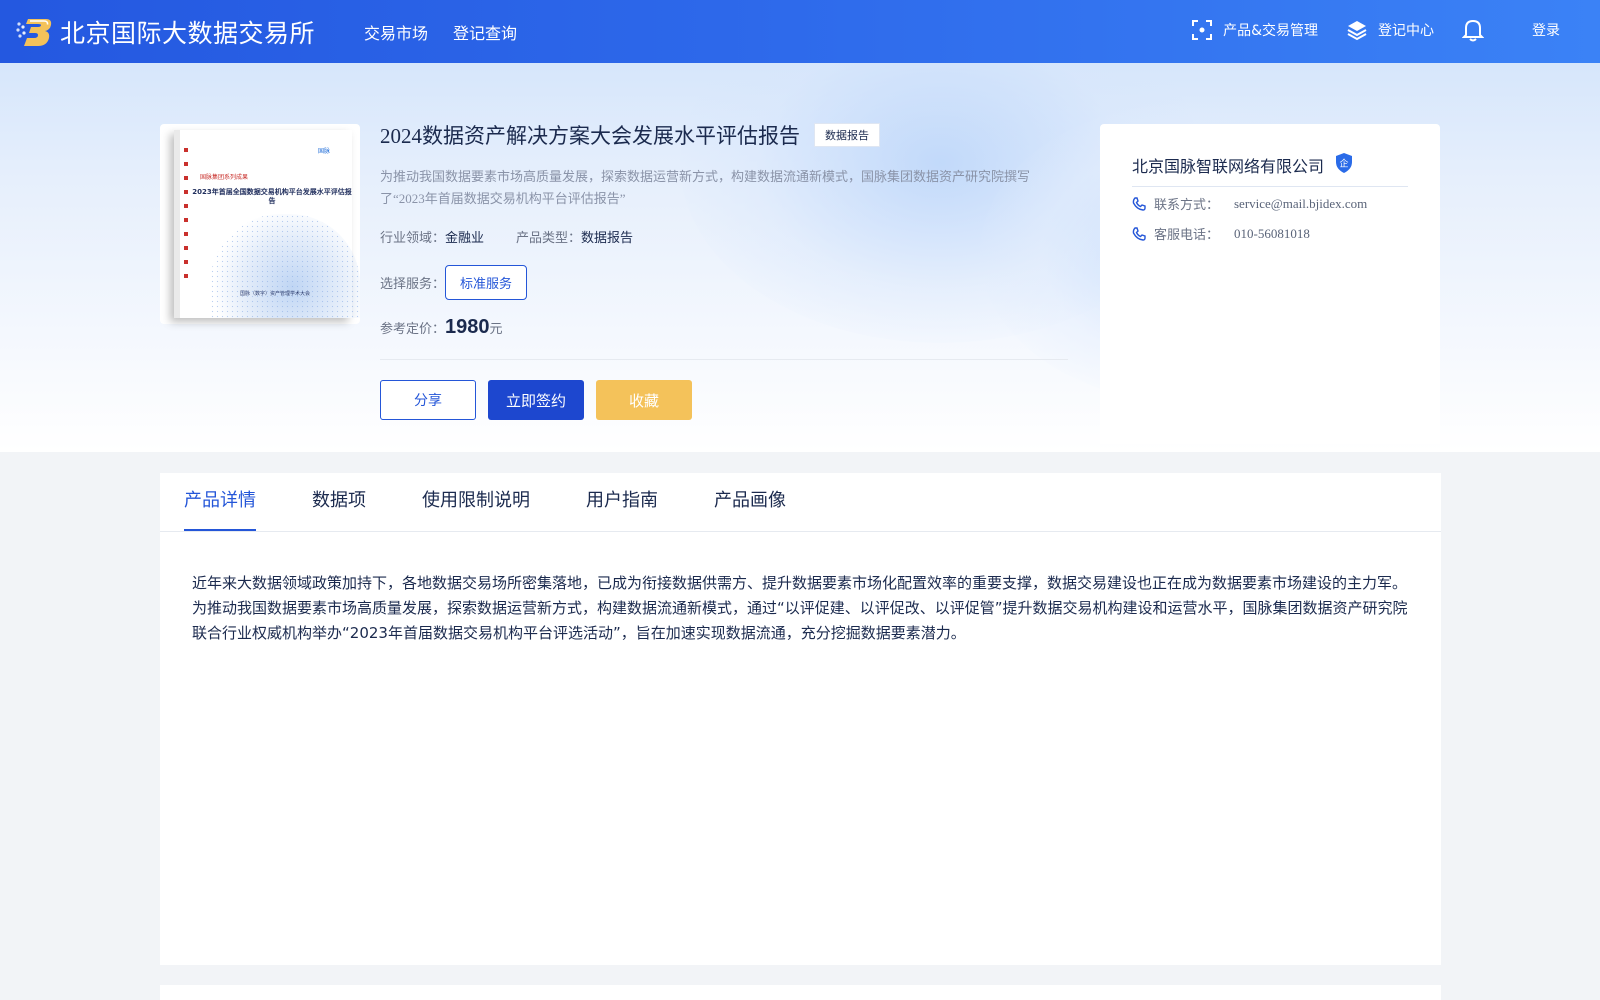 The width and height of the screenshot is (1600, 1000). What do you see at coordinates (800, 31) in the screenshot?
I see `top-navigation-bar: 北京国际大数据交易所 交易市场 登记查询 产品&交易管理 登记中心 登录` at bounding box center [800, 31].